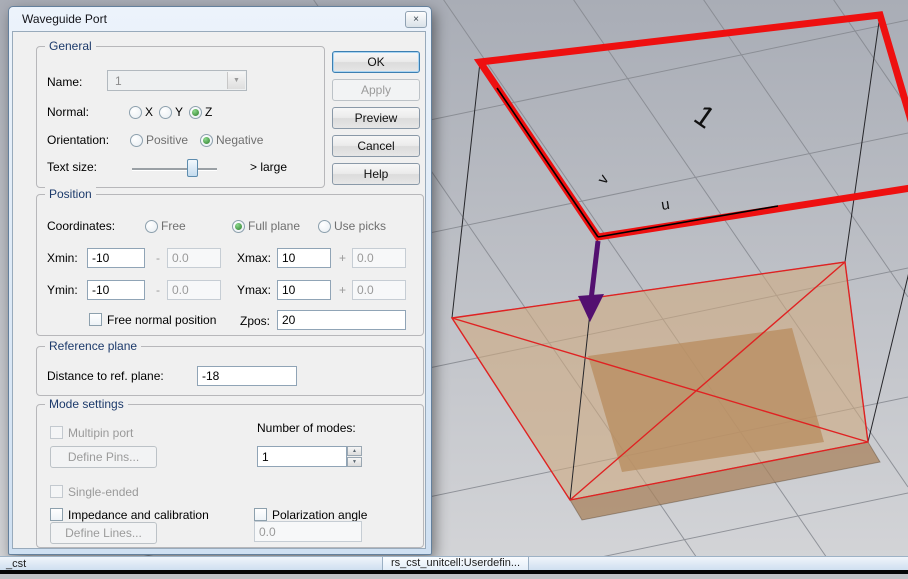  Describe the element at coordinates (254, 290) in the screenshot. I see `ymax-label: Ymax:` at that location.